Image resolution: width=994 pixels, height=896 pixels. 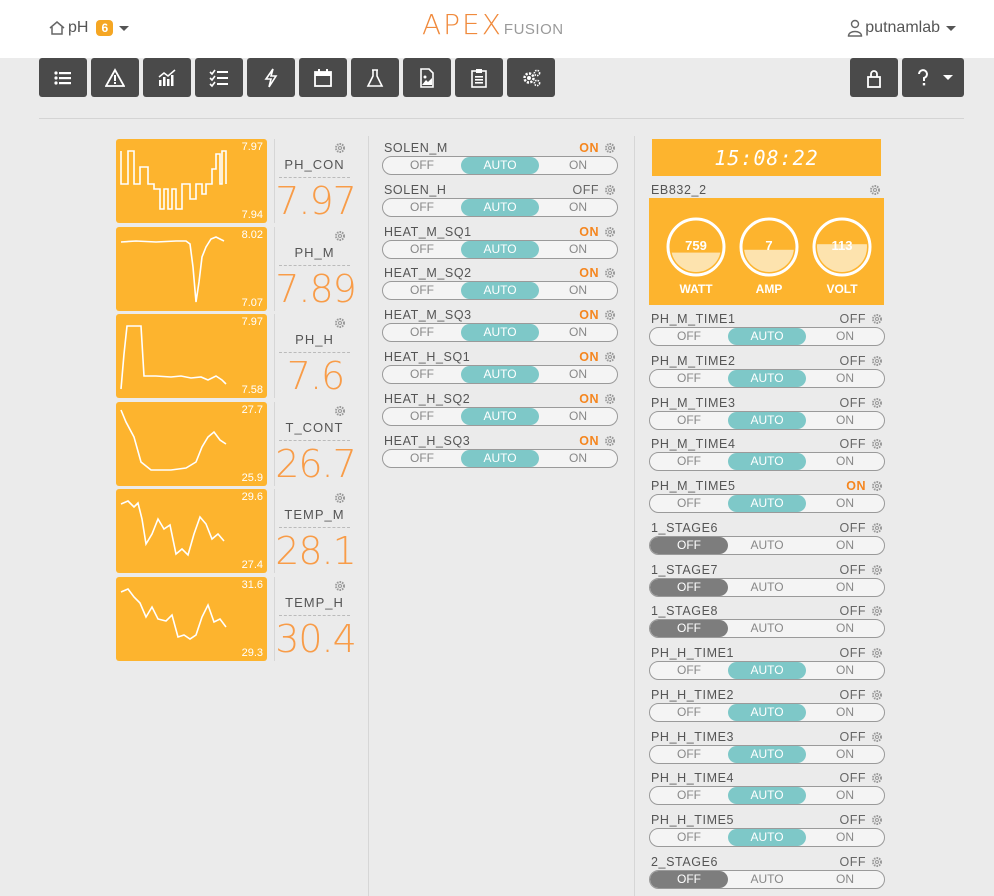 I want to click on probe-graph: 8.02 7.07, so click(x=191, y=268).